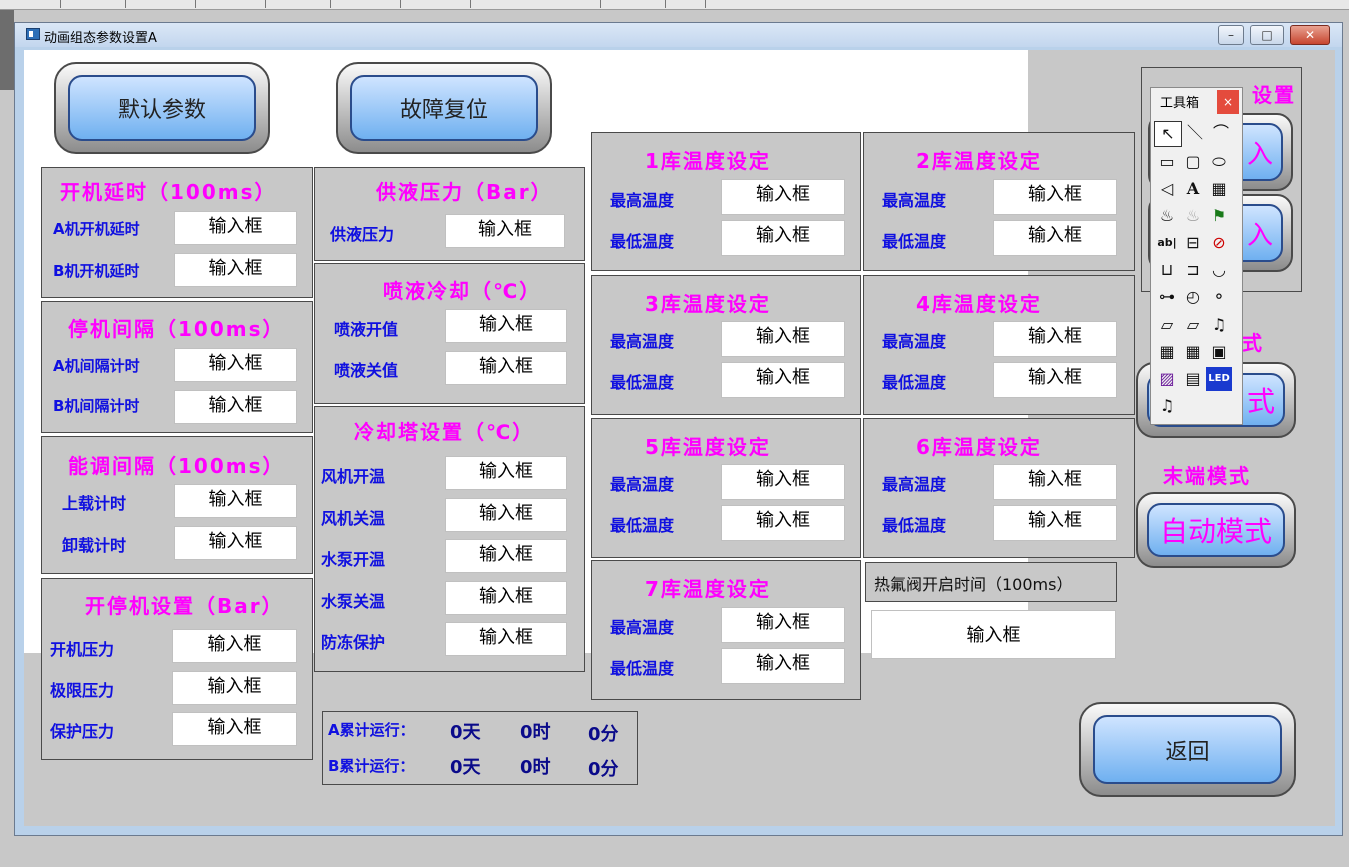  What do you see at coordinates (1168, 134) in the screenshot?
I see `pointer-tool-icon: ↖` at bounding box center [1168, 134].